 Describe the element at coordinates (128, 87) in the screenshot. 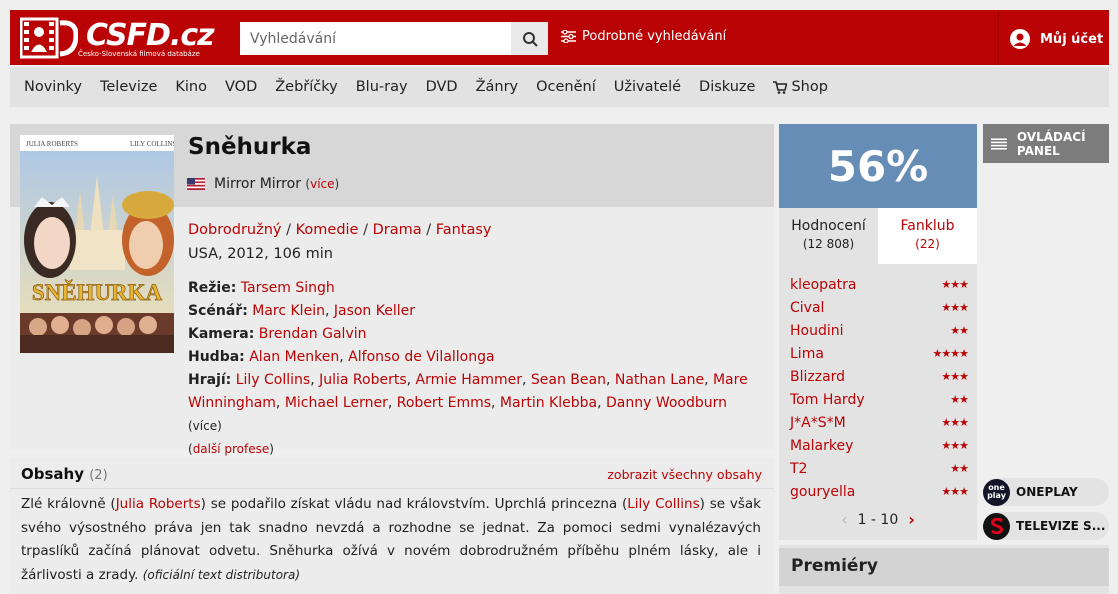

I see `nav-televize: Televize` at that location.